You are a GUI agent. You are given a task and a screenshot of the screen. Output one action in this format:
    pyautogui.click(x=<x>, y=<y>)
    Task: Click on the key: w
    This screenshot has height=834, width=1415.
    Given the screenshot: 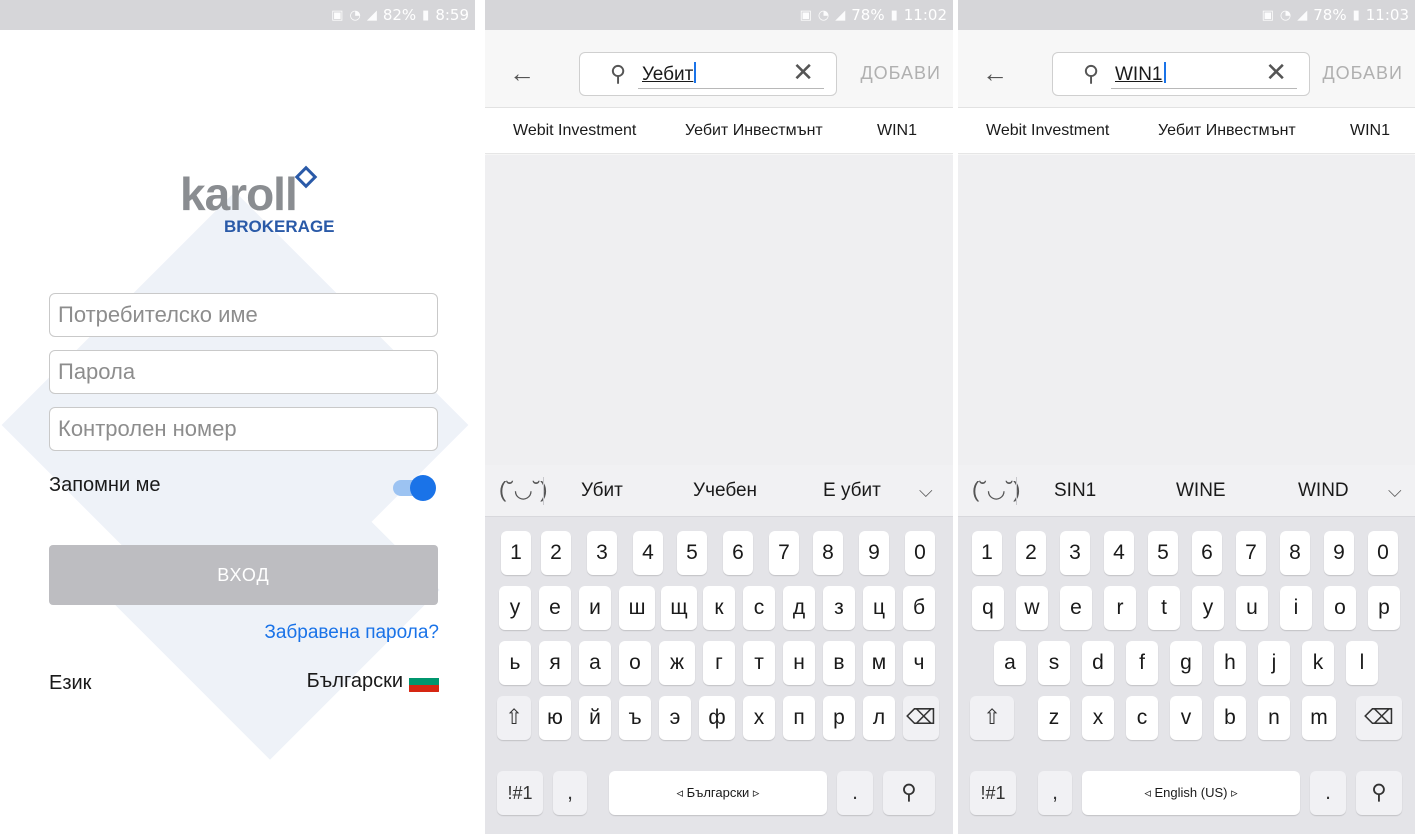 What is the action you would take?
    pyautogui.click(x=1032, y=608)
    